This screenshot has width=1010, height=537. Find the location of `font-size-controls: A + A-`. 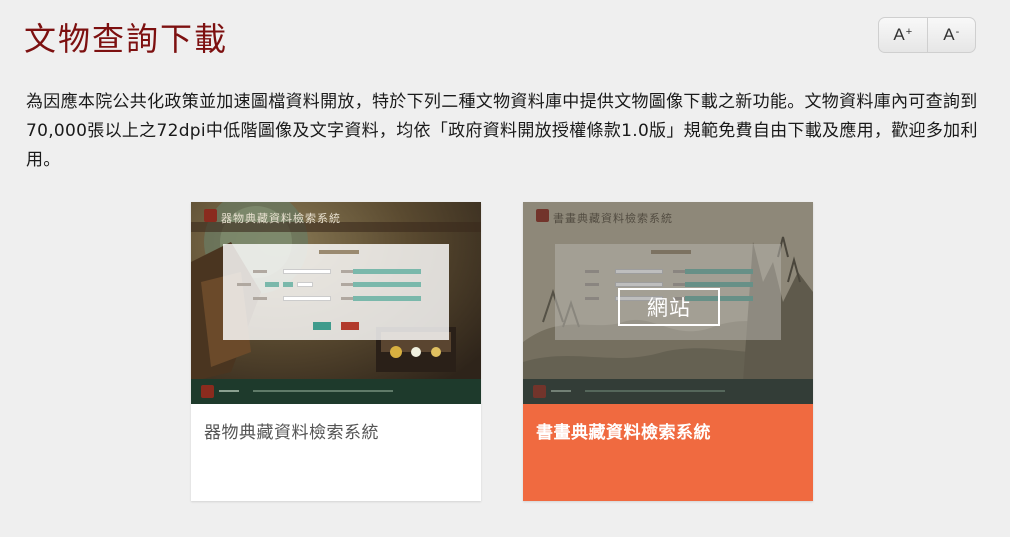

font-size-controls: A + A- is located at coordinates (927, 35).